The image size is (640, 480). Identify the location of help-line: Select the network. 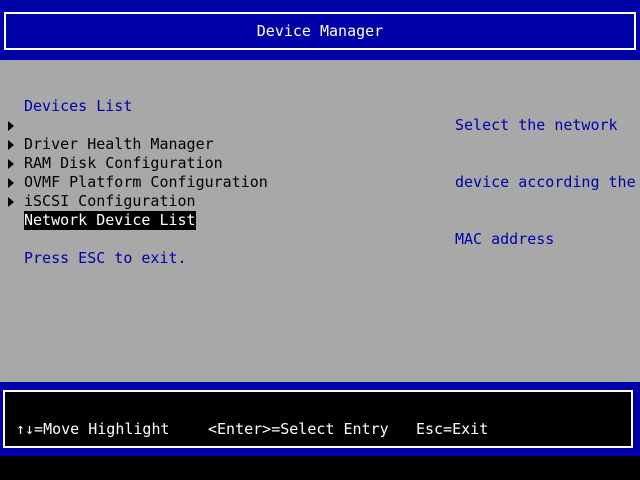
(536, 125).